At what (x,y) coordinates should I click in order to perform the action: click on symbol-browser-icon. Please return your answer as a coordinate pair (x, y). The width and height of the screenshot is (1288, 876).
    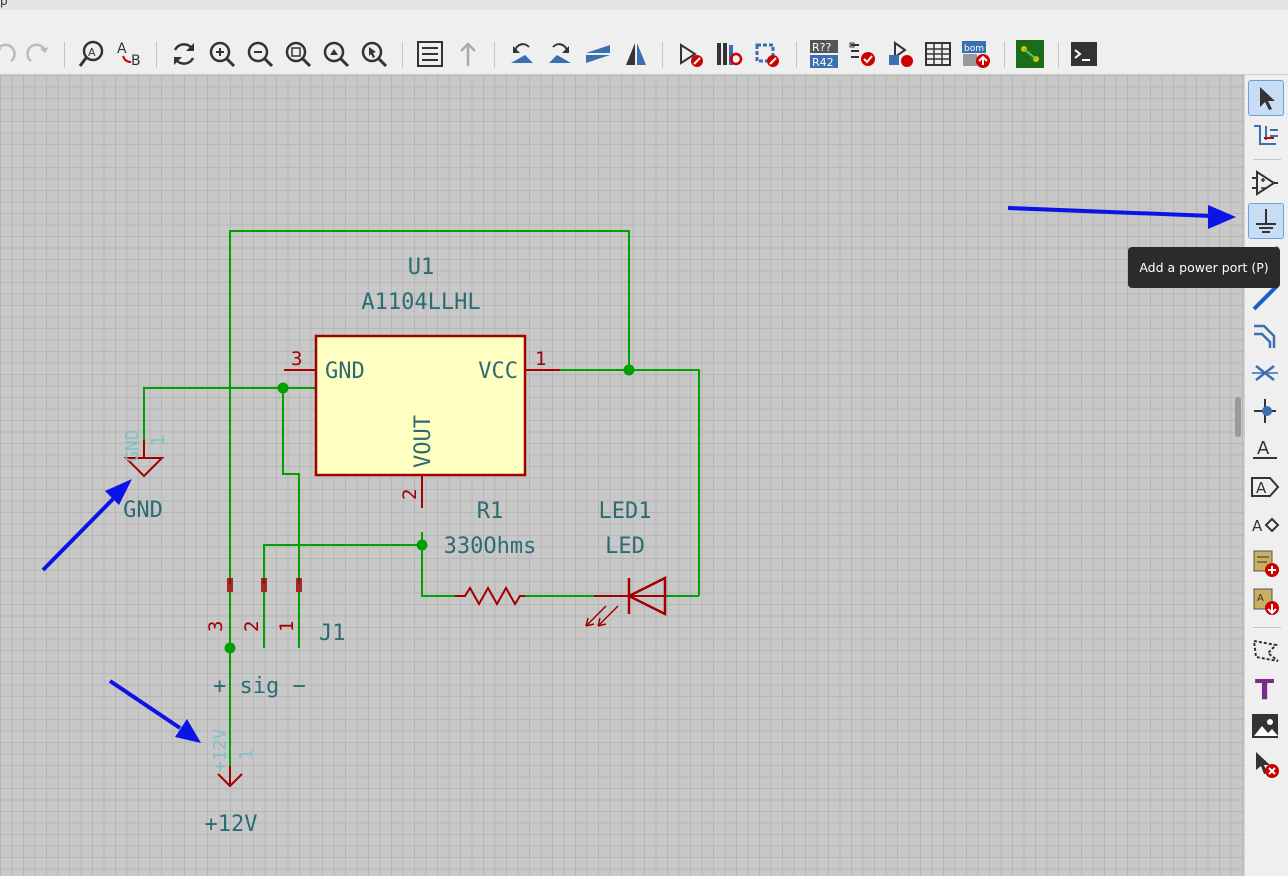
    Looking at the image, I should click on (728, 54).